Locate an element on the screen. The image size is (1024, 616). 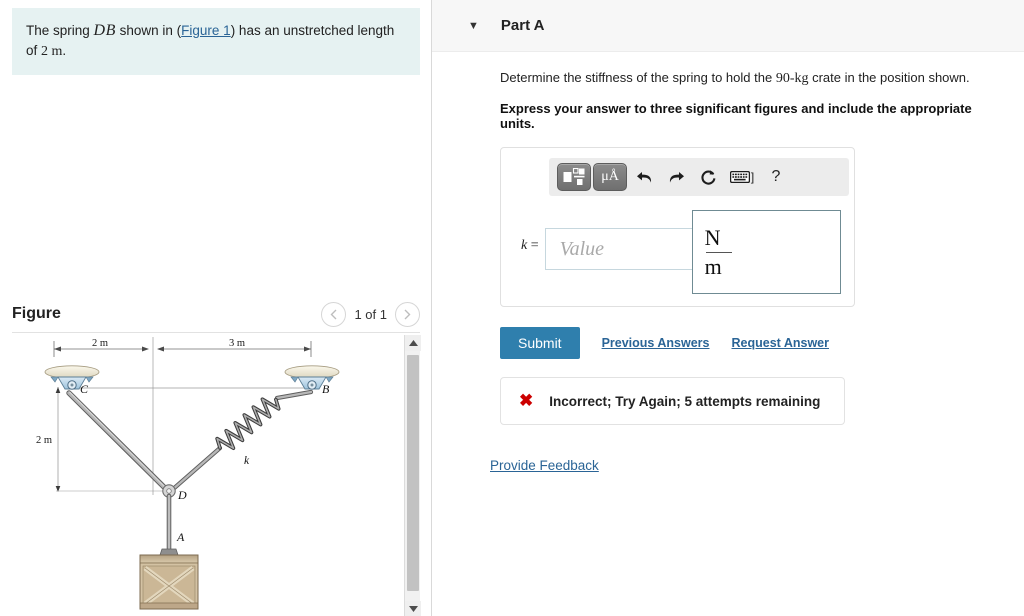
undo-arrow-icon is located at coordinates (643, 177).